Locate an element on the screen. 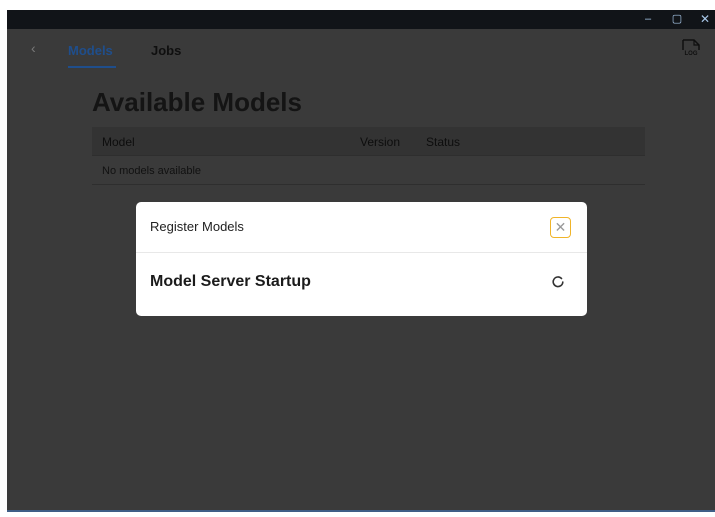 Image resolution: width=715 pixels, height=517 pixels. log-label: LOG is located at coordinates (691, 54).